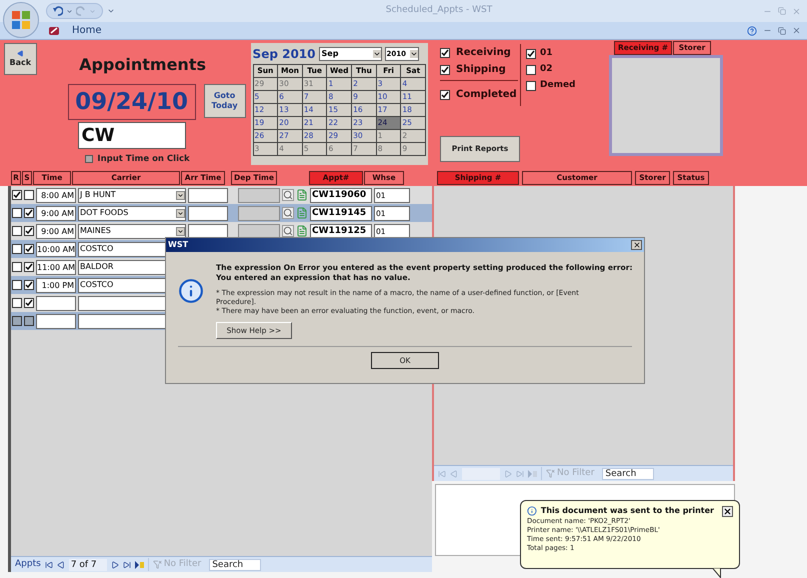 The height and width of the screenshot is (578, 807). I want to click on checkbox-label: Receiving, so click(483, 53).